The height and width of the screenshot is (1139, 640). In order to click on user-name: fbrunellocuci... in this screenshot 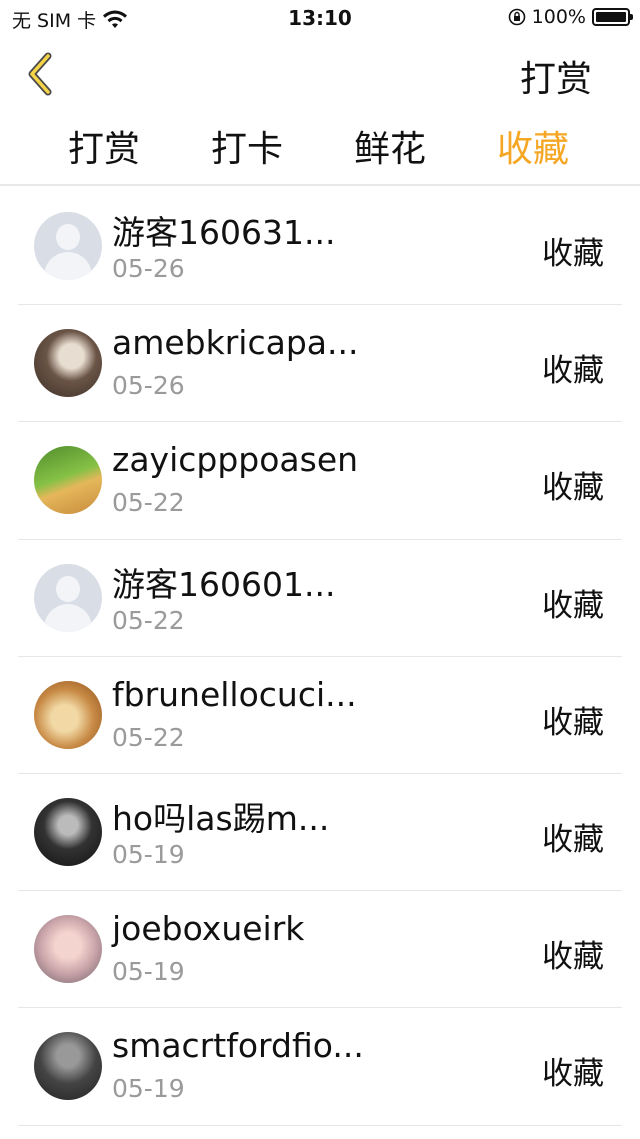, I will do `click(234, 694)`.